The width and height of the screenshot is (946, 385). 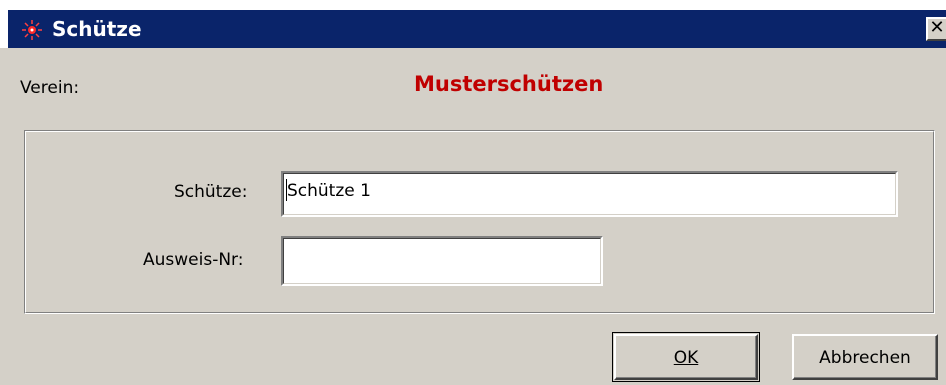 I want to click on cancel-button: Abbrechen, so click(x=865, y=357).